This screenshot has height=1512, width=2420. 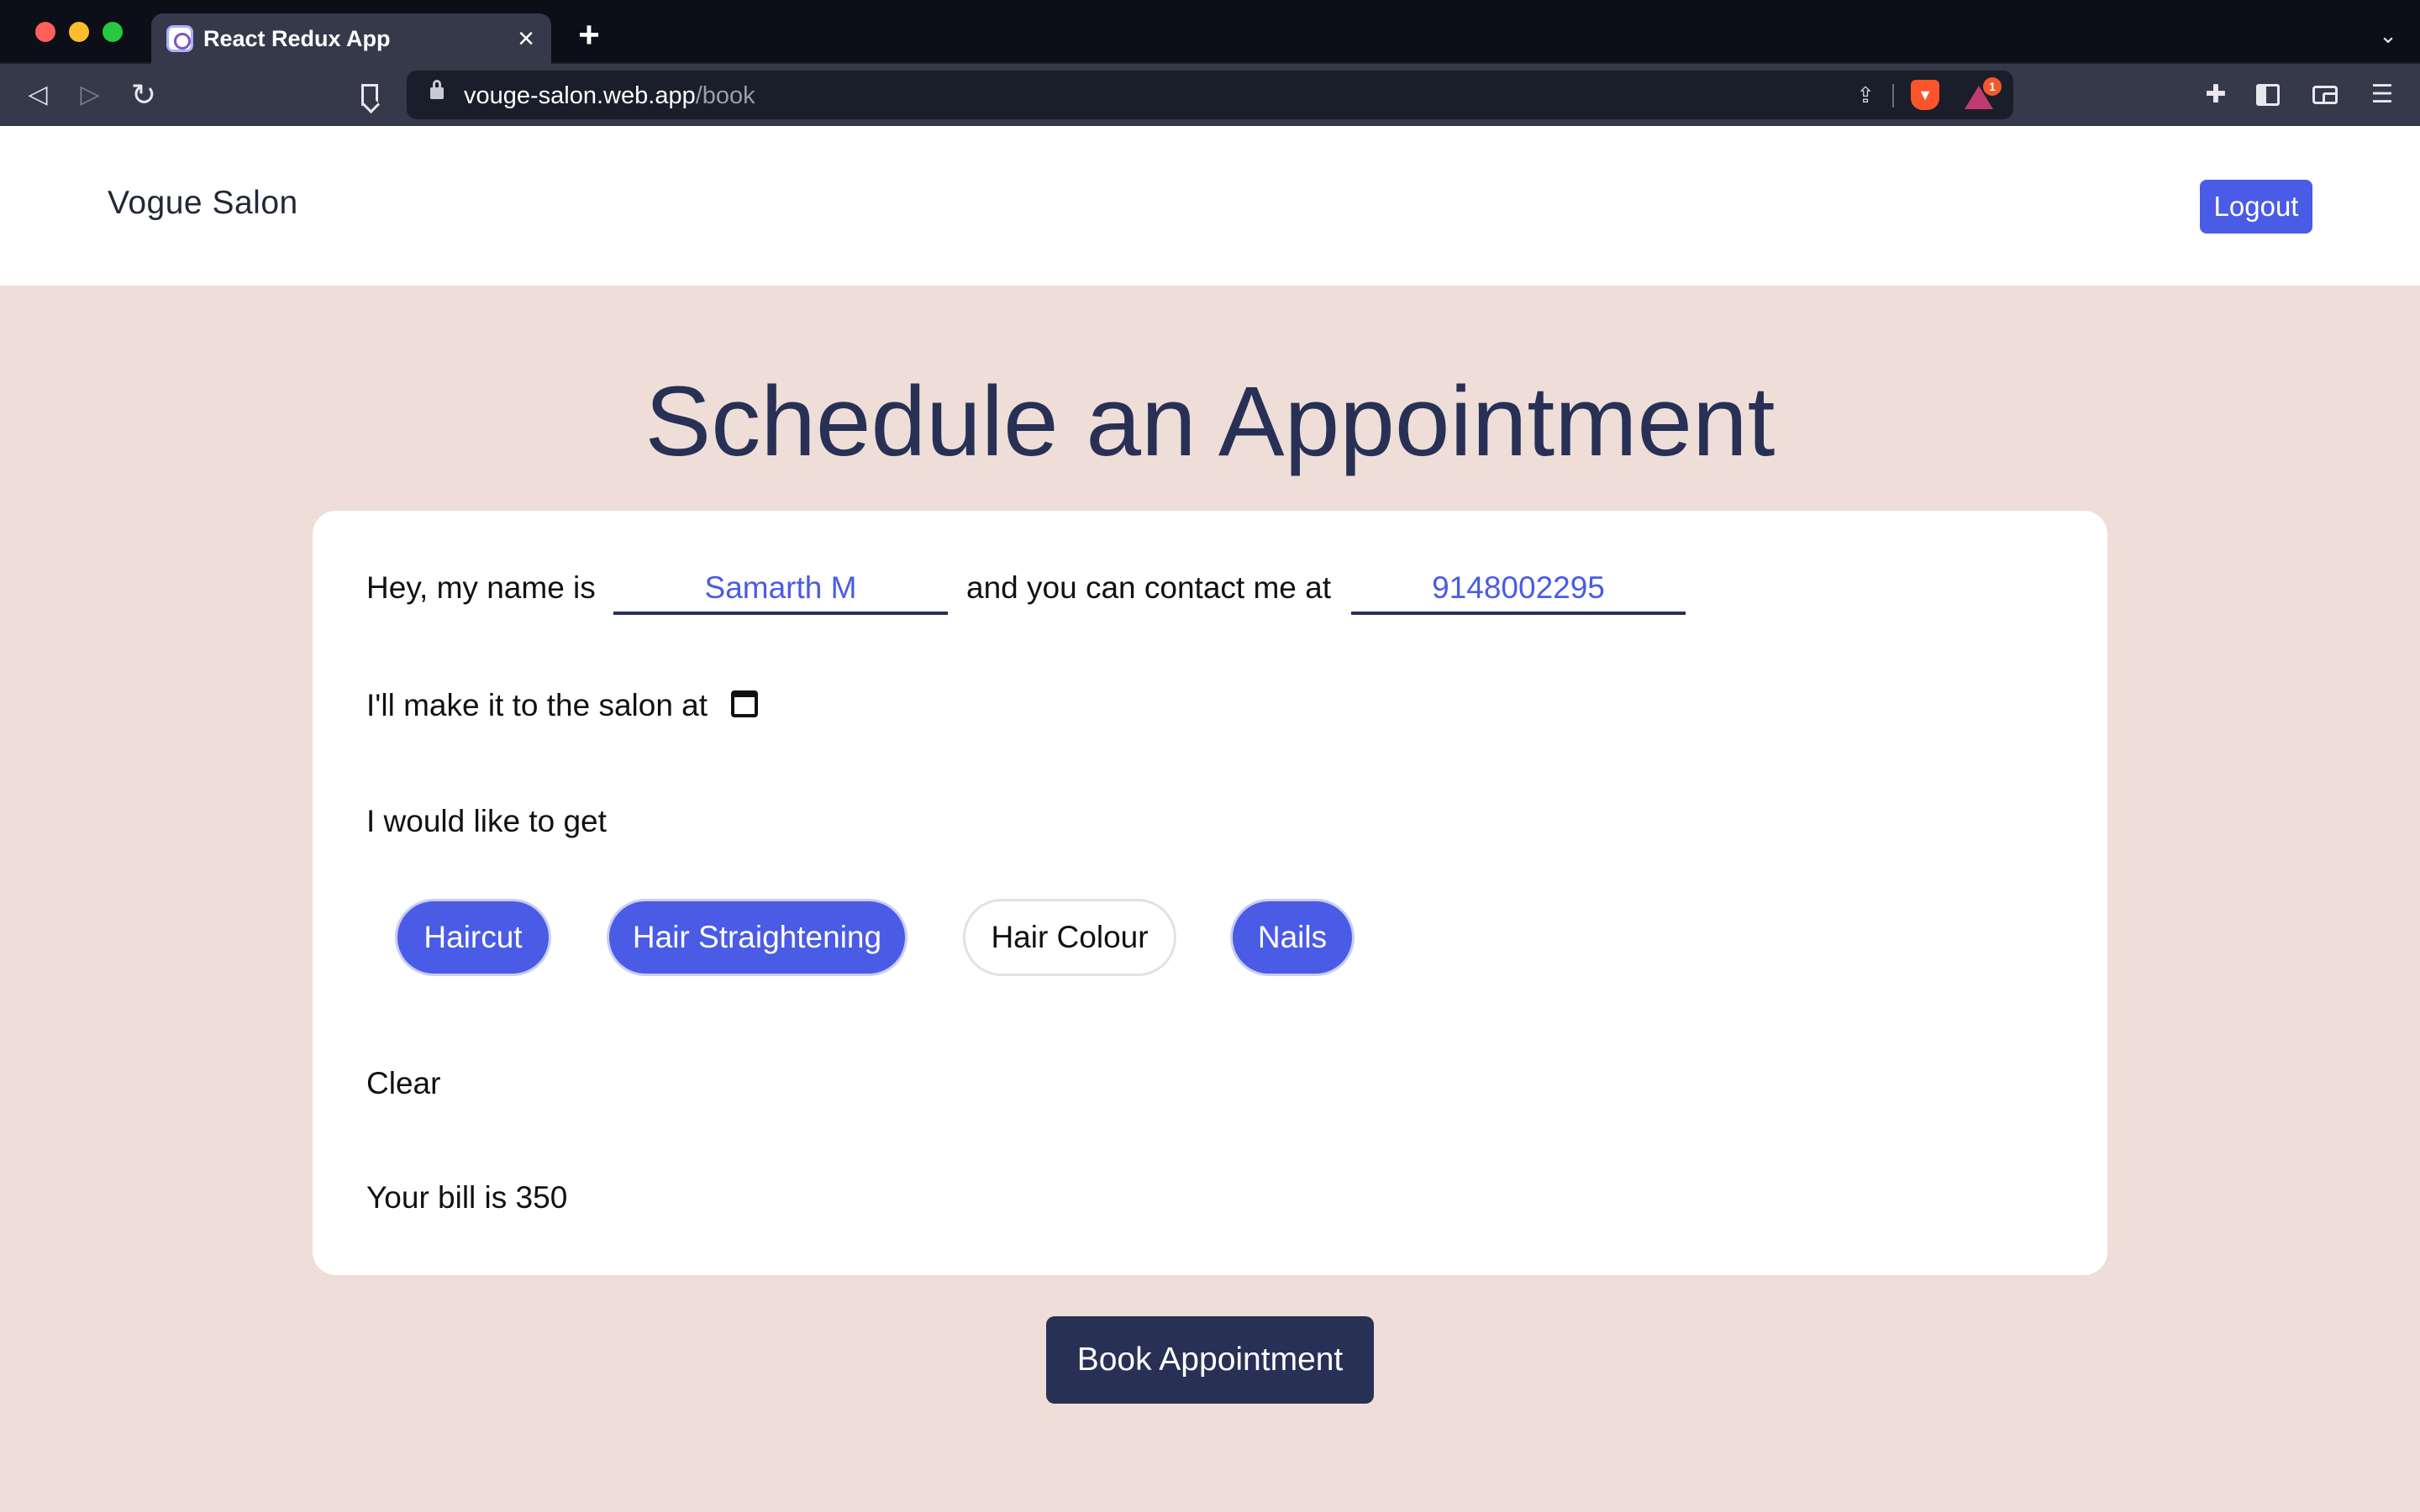 What do you see at coordinates (1210, 1360) in the screenshot?
I see `book-appointment-button: Book Appointment` at bounding box center [1210, 1360].